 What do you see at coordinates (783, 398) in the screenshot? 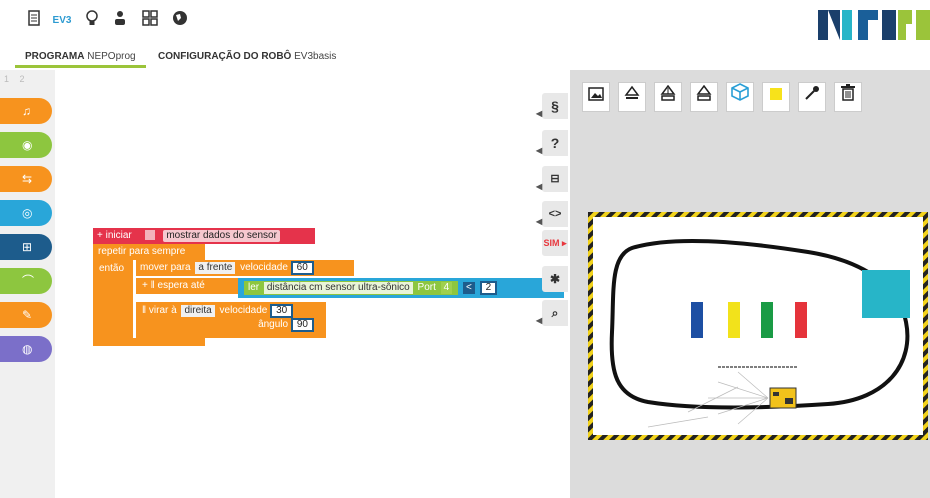
I see `robot-icon` at bounding box center [783, 398].